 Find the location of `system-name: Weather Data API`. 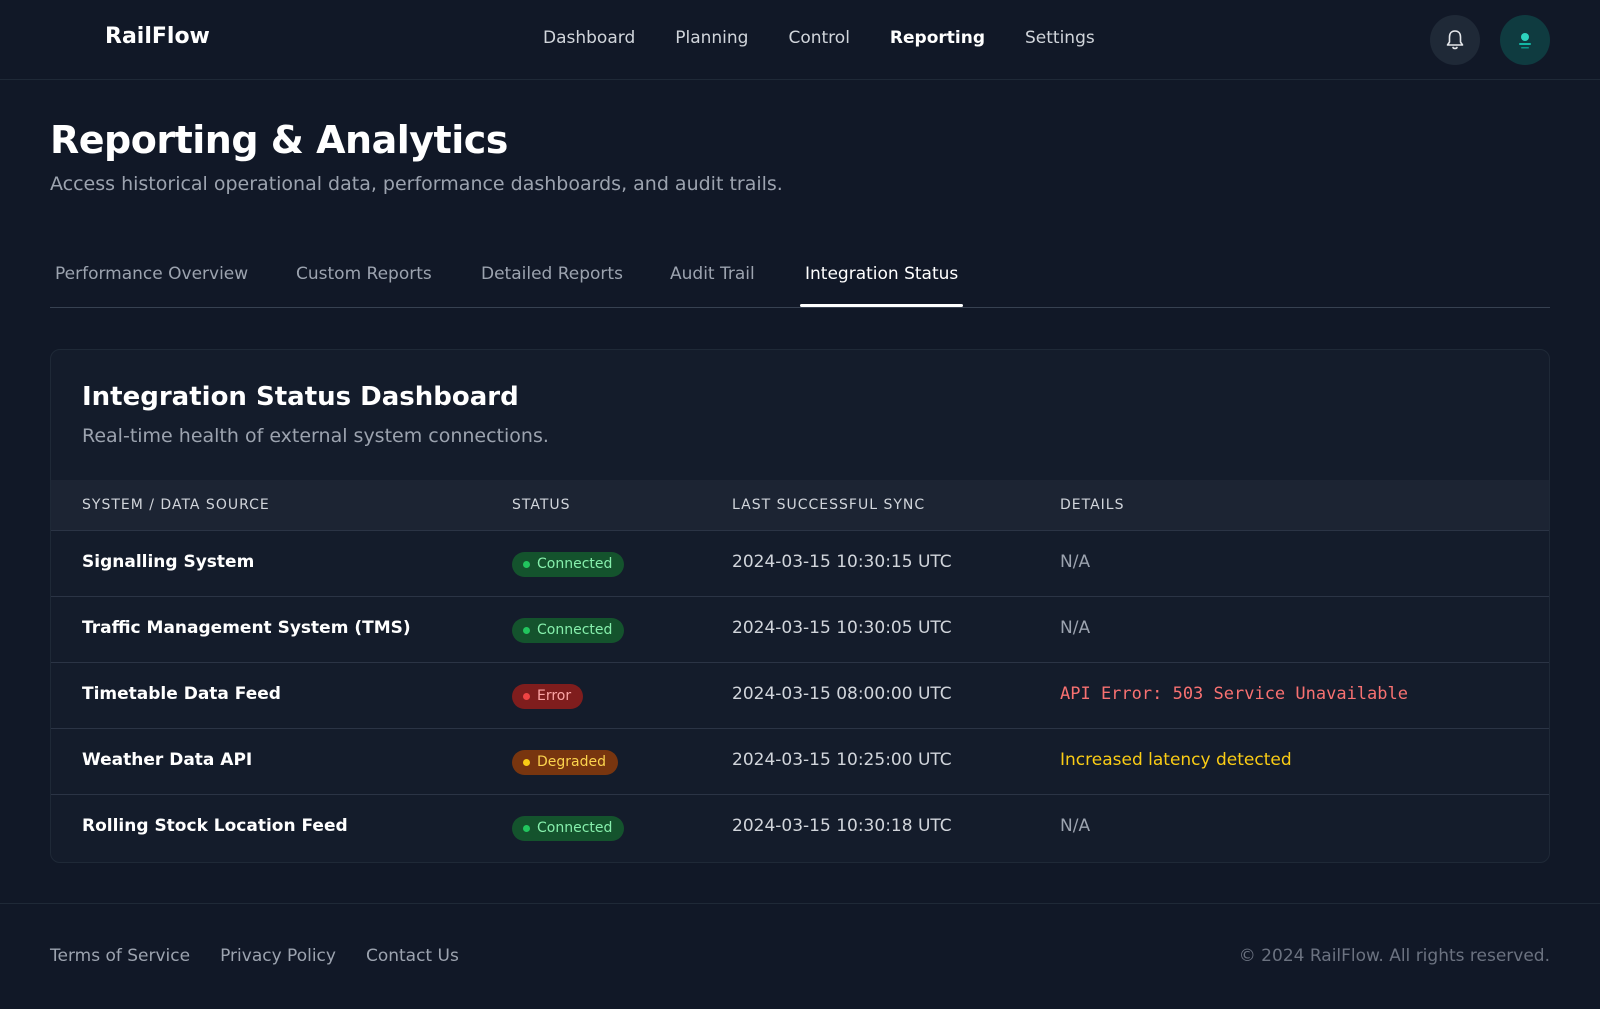

system-name: Weather Data API is located at coordinates (167, 760).